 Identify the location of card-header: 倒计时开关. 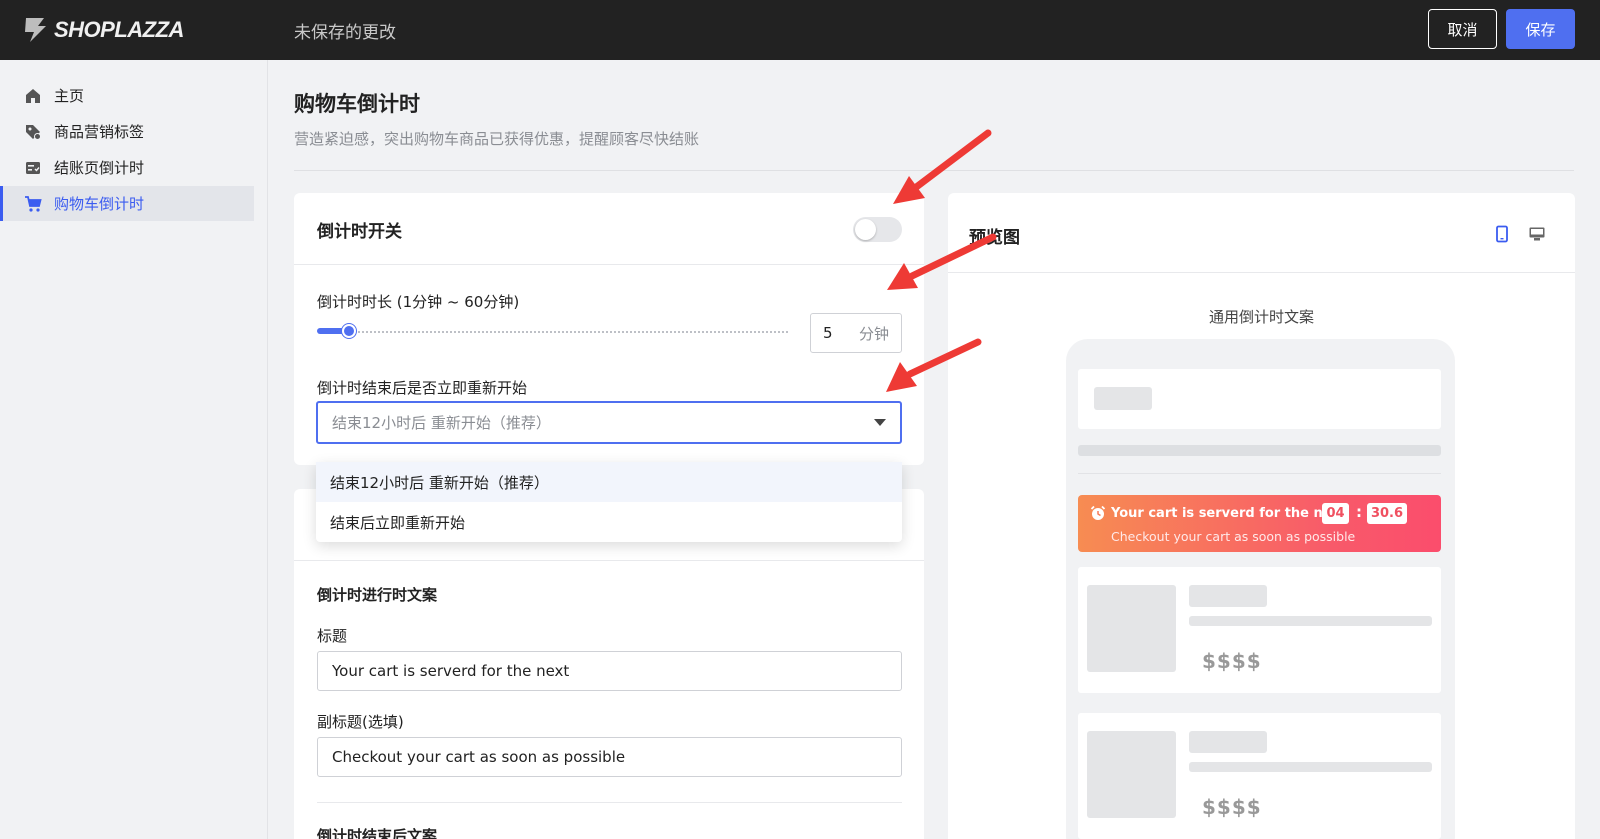
(609, 229).